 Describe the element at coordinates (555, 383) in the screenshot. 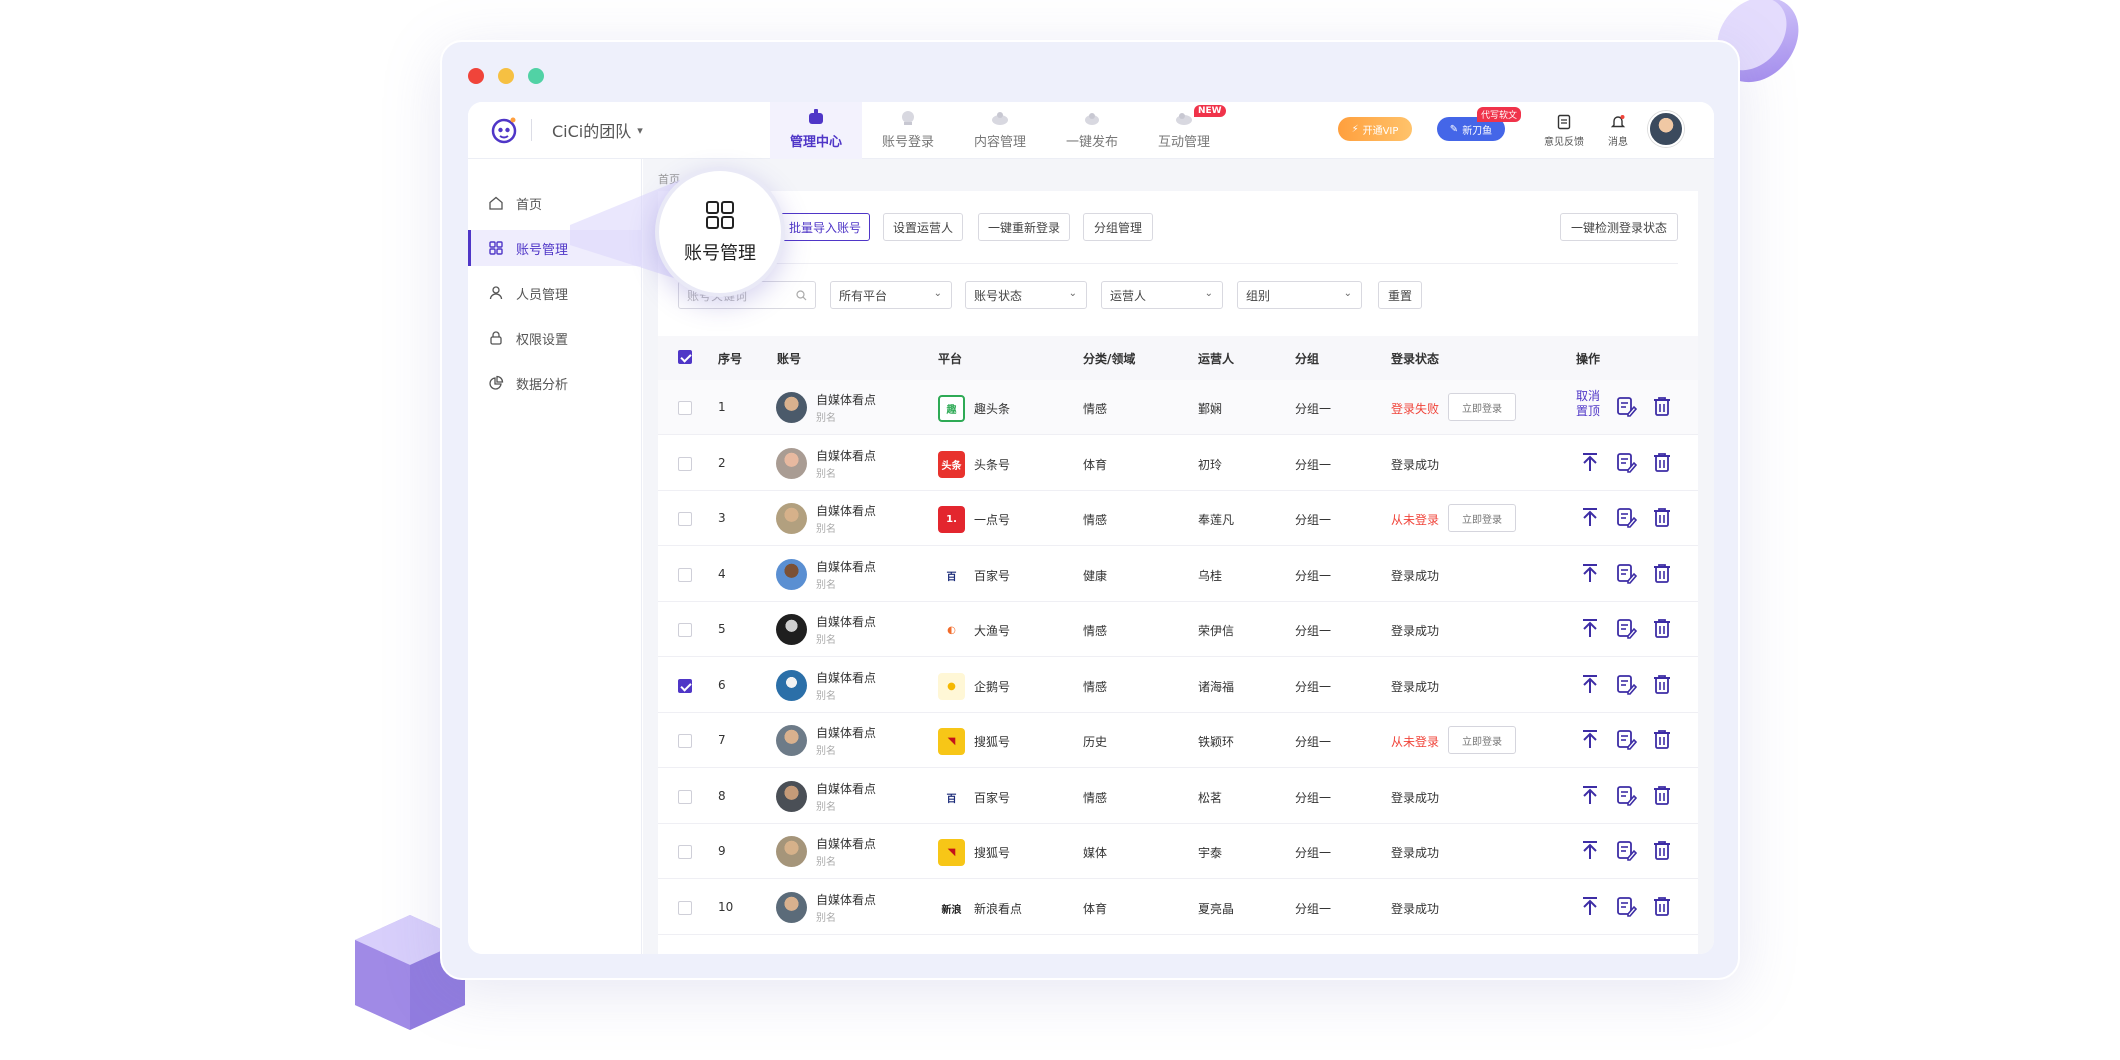

I see `sidebar-item-data-analysis: 数据分析` at that location.